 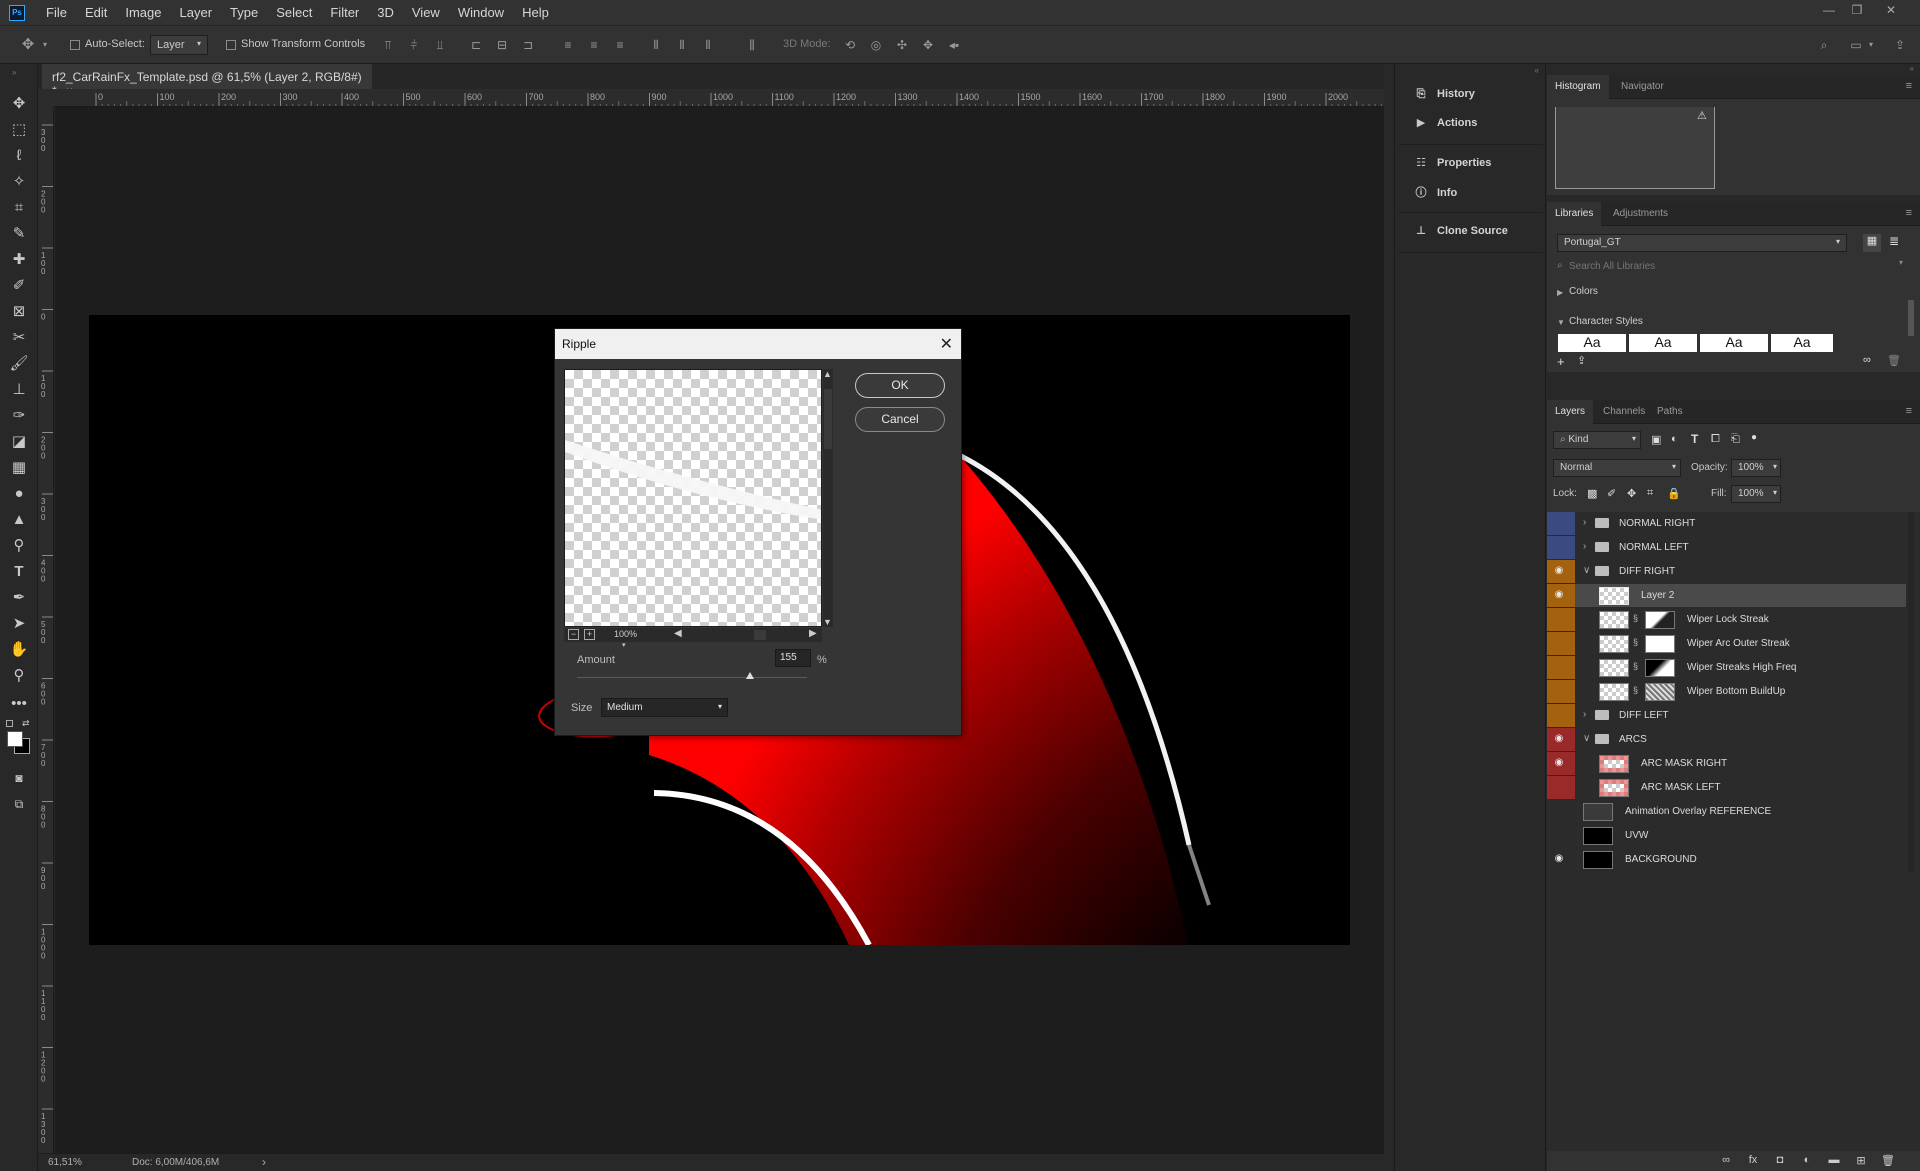 What do you see at coordinates (1583, 291) in the screenshot?
I see `colors-section: Colors` at bounding box center [1583, 291].